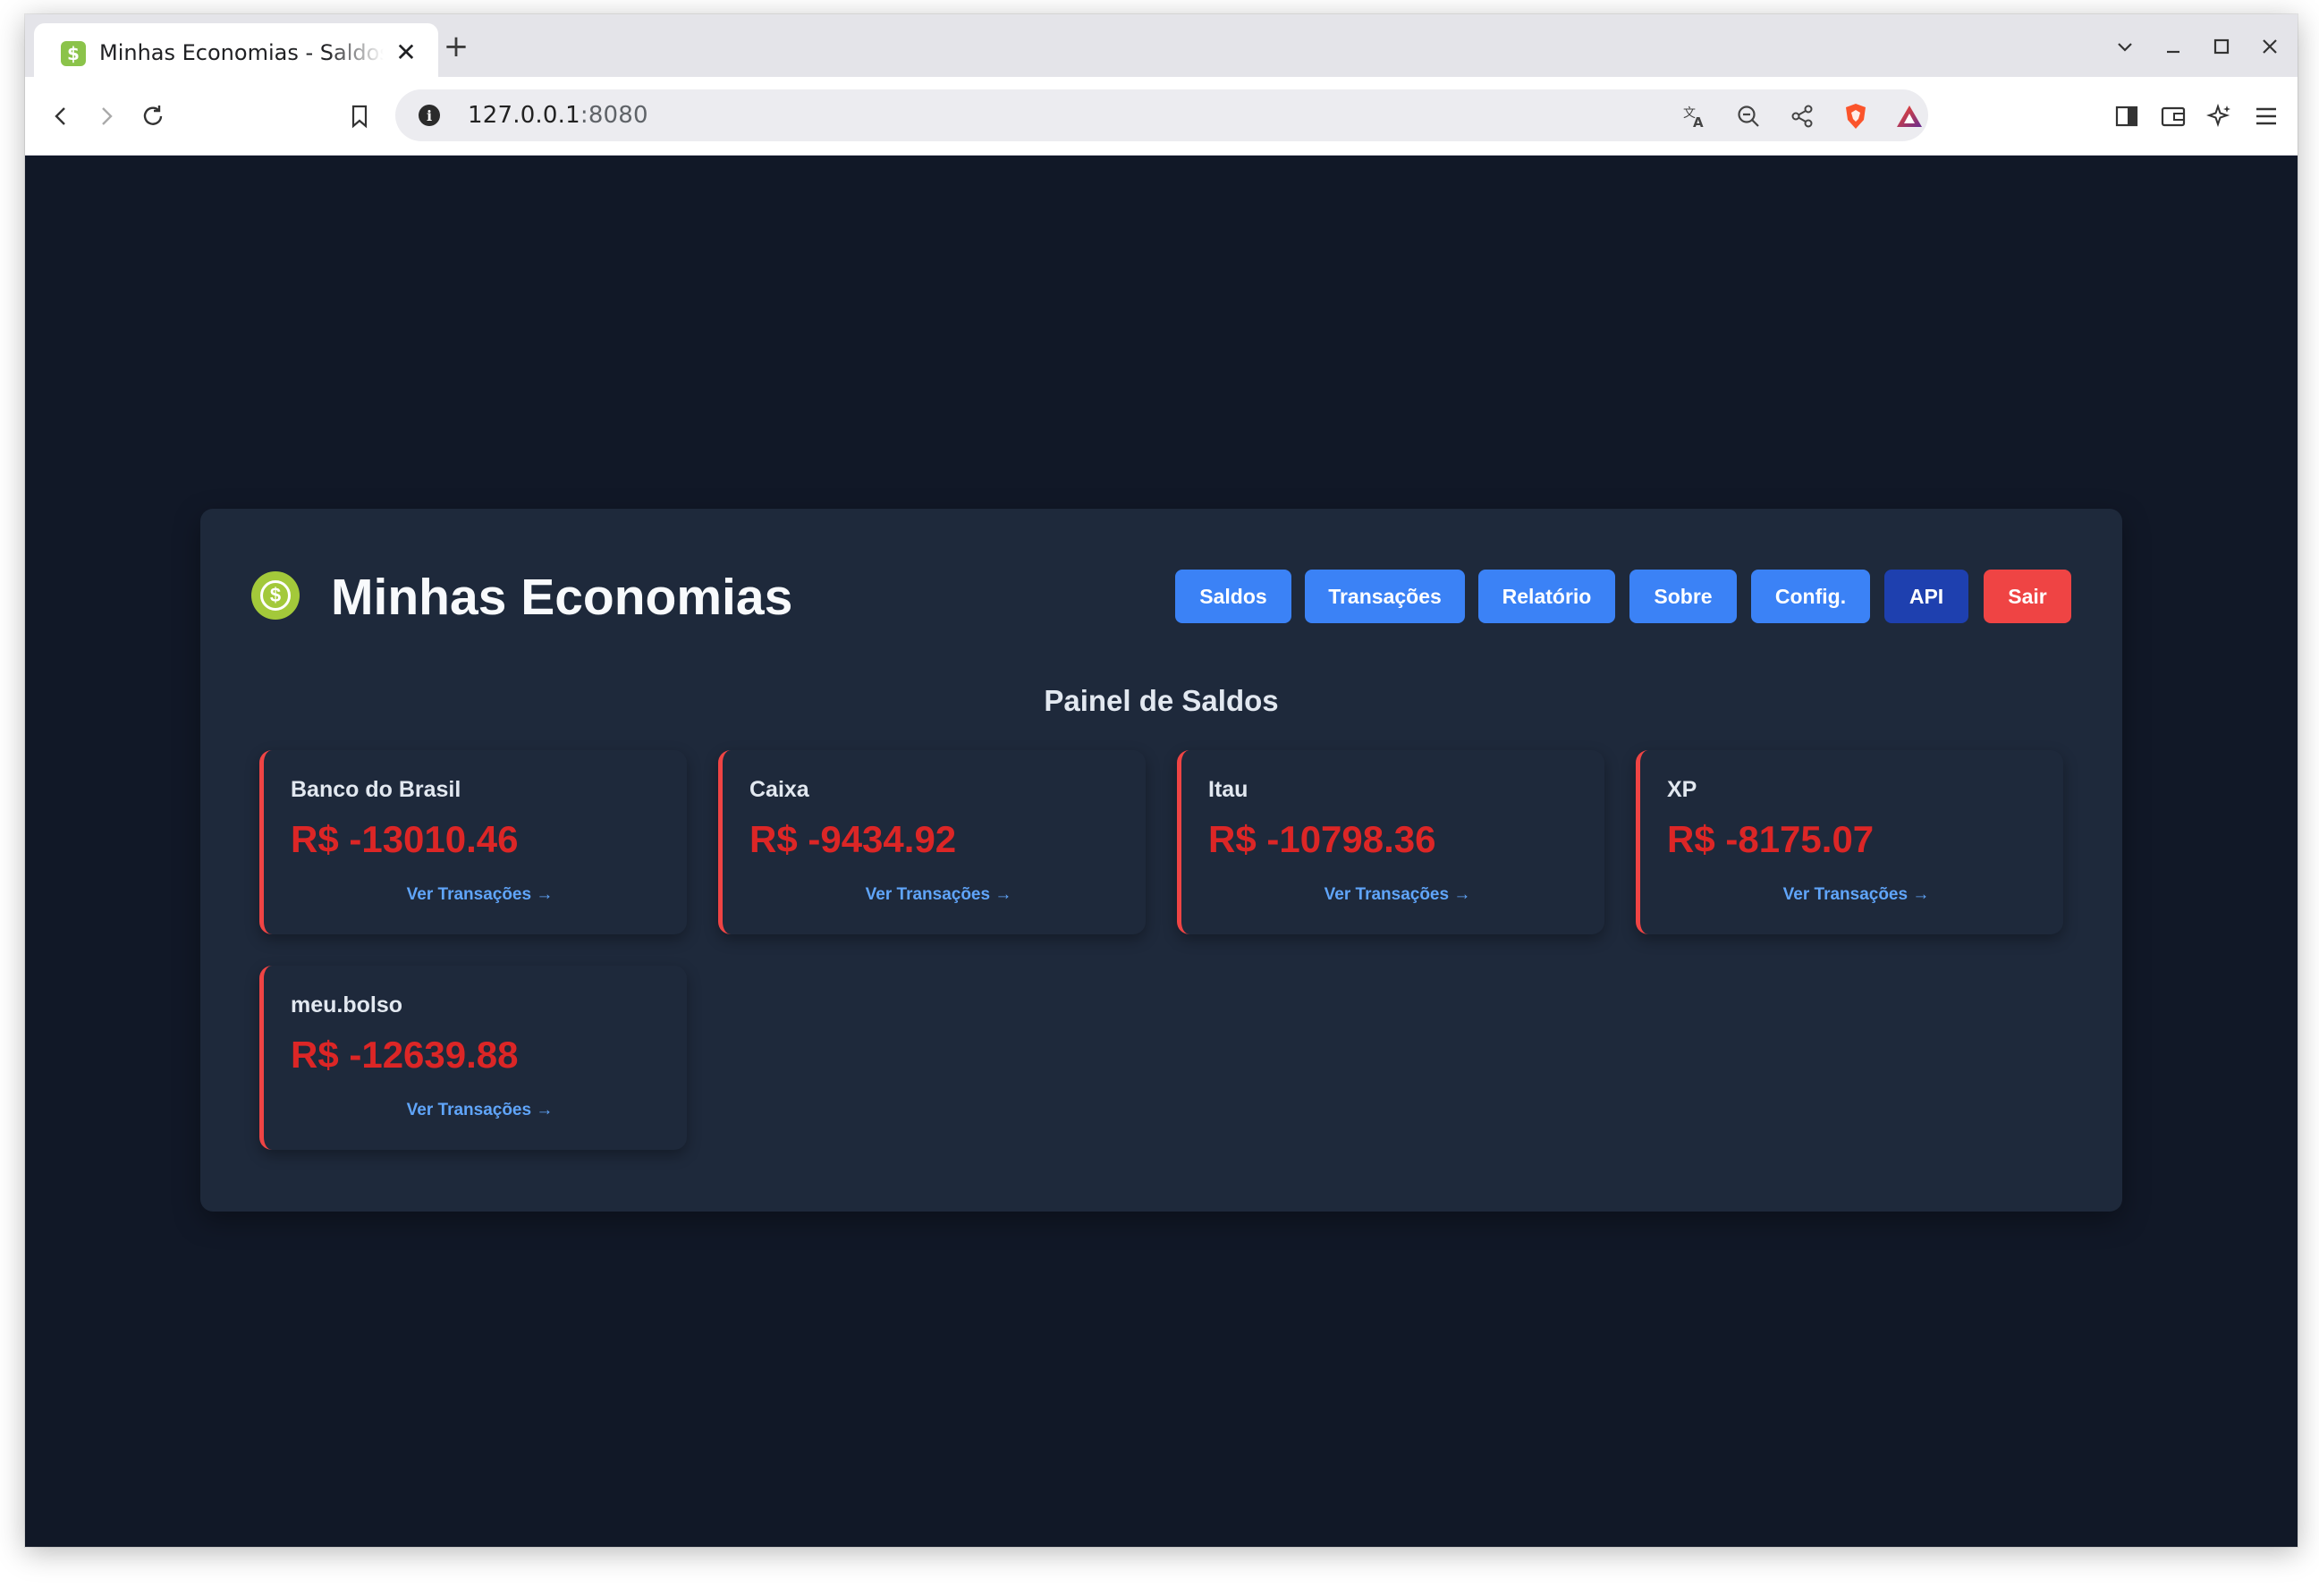 The image size is (2319, 1596). Describe the element at coordinates (1162, 700) in the screenshot. I see `section-title: Painel de Saldos` at that location.